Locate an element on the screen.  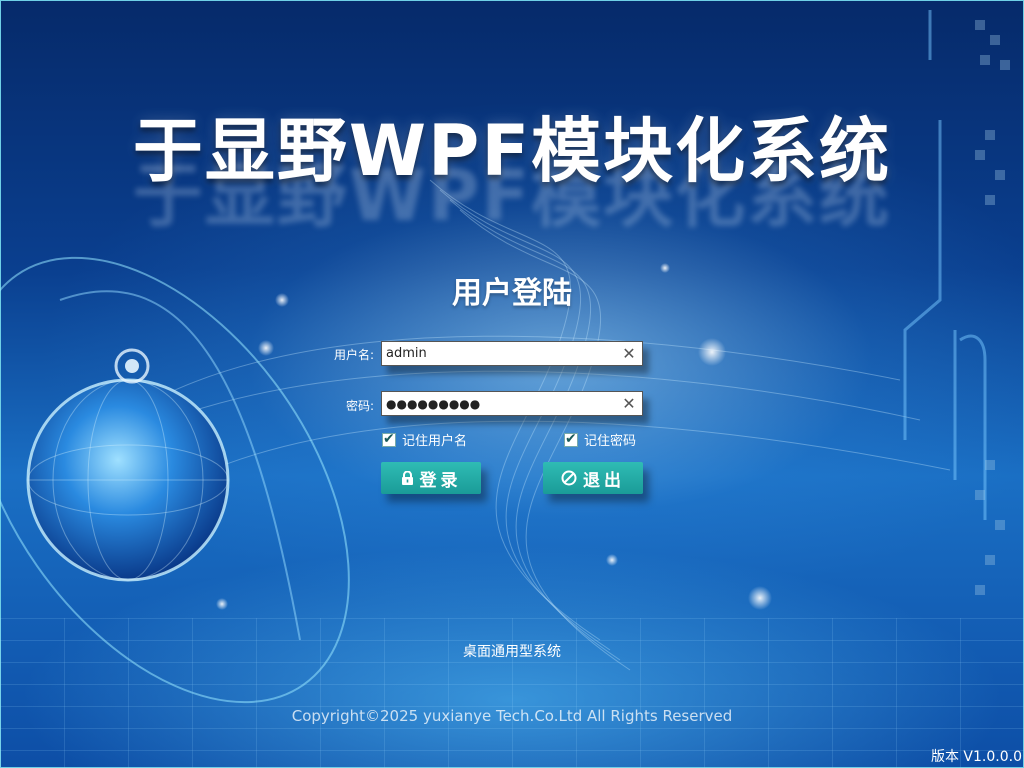
remember-password-label: 记住密码 is located at coordinates (610, 441).